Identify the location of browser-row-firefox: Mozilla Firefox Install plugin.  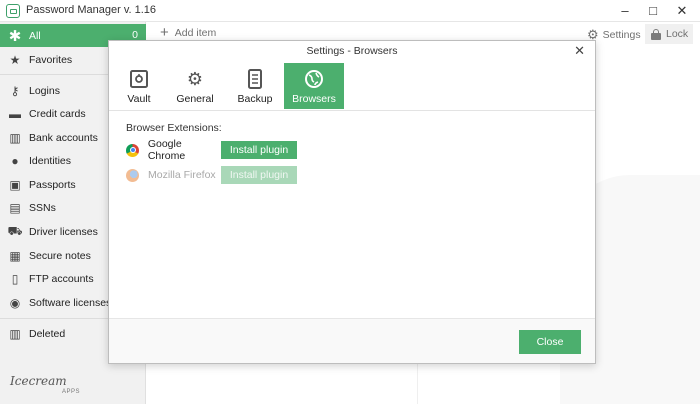
(211, 175).